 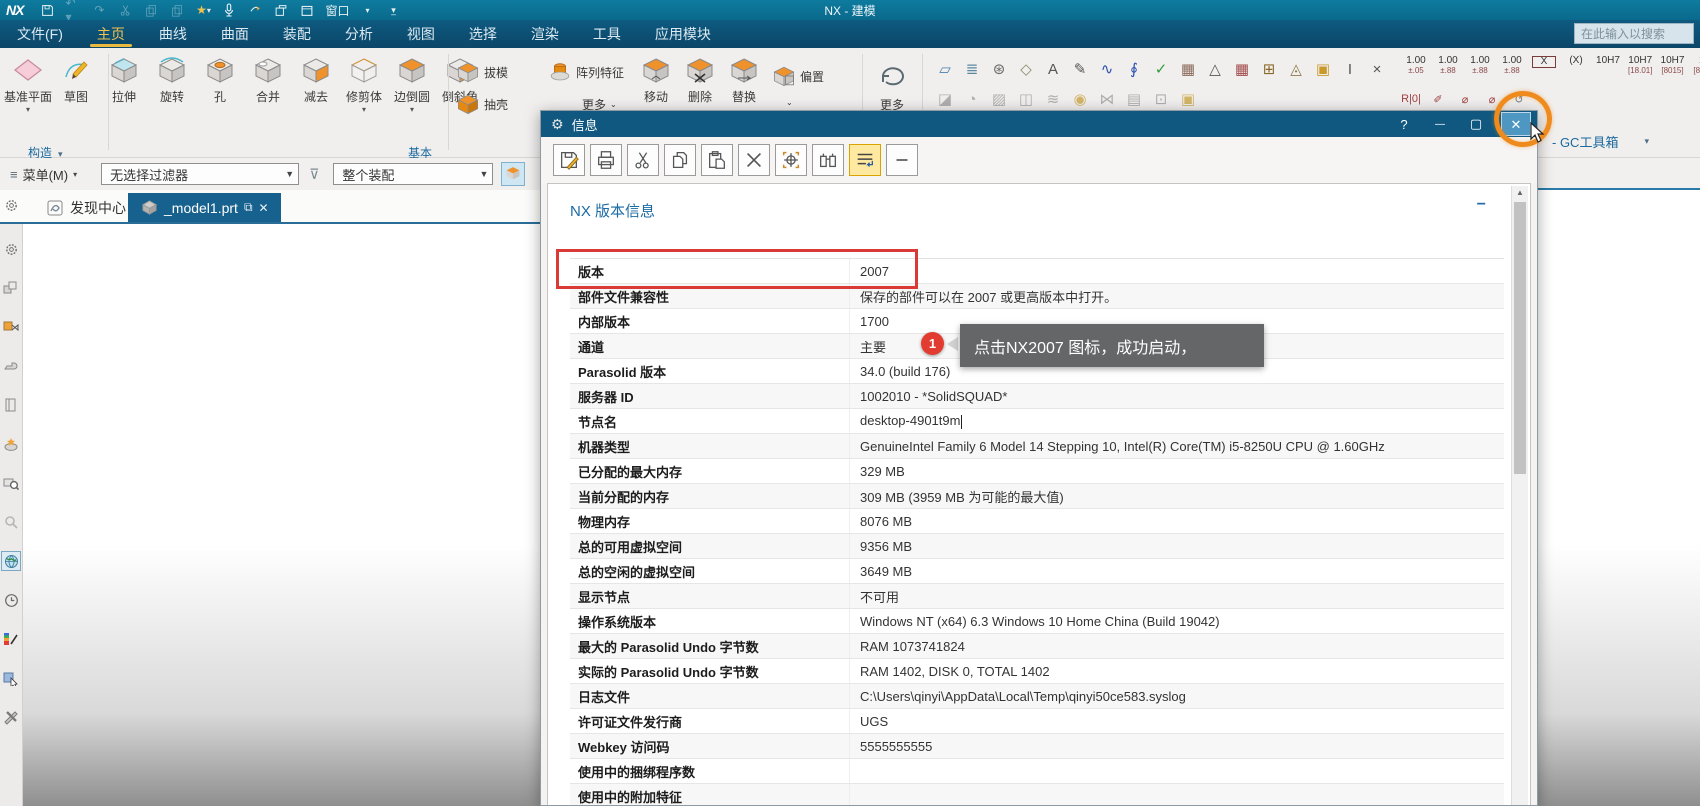 I want to click on favorites-star-icon: ★ ▾, so click(x=203, y=10).